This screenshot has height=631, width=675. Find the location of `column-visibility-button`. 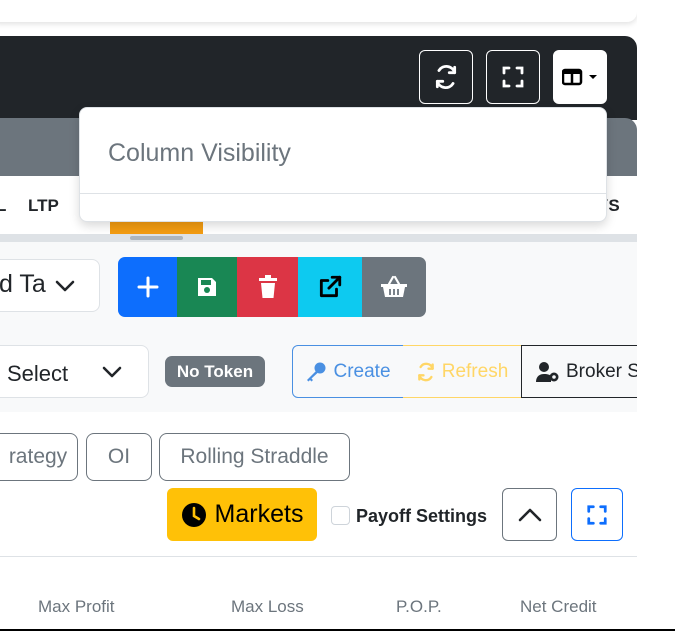

column-visibility-button is located at coordinates (580, 77).